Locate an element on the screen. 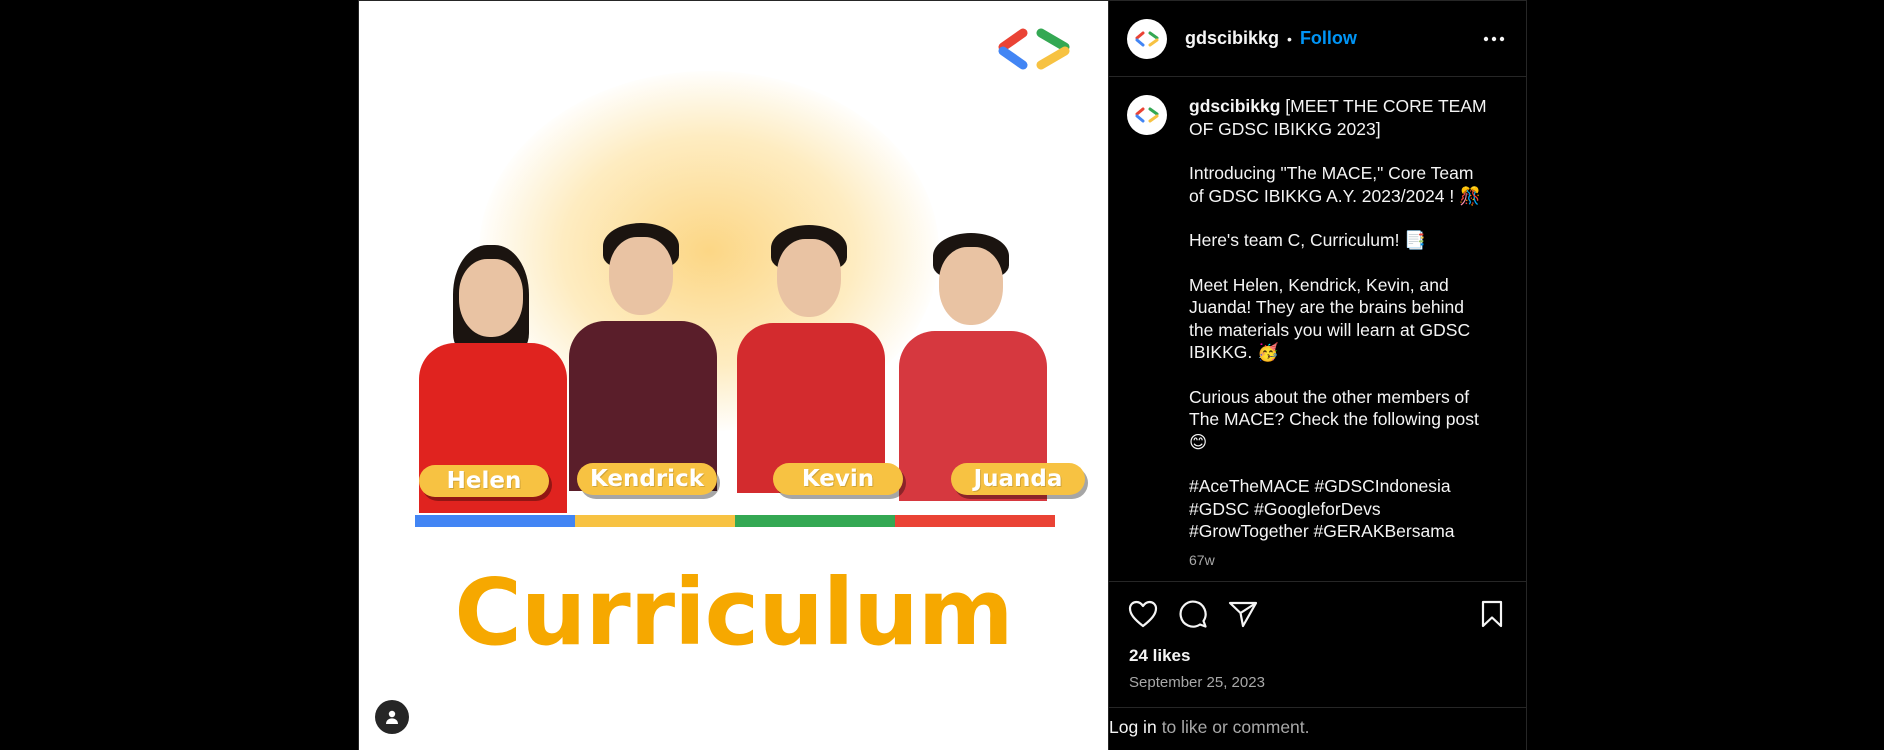  like-button is located at coordinates (1143, 614).